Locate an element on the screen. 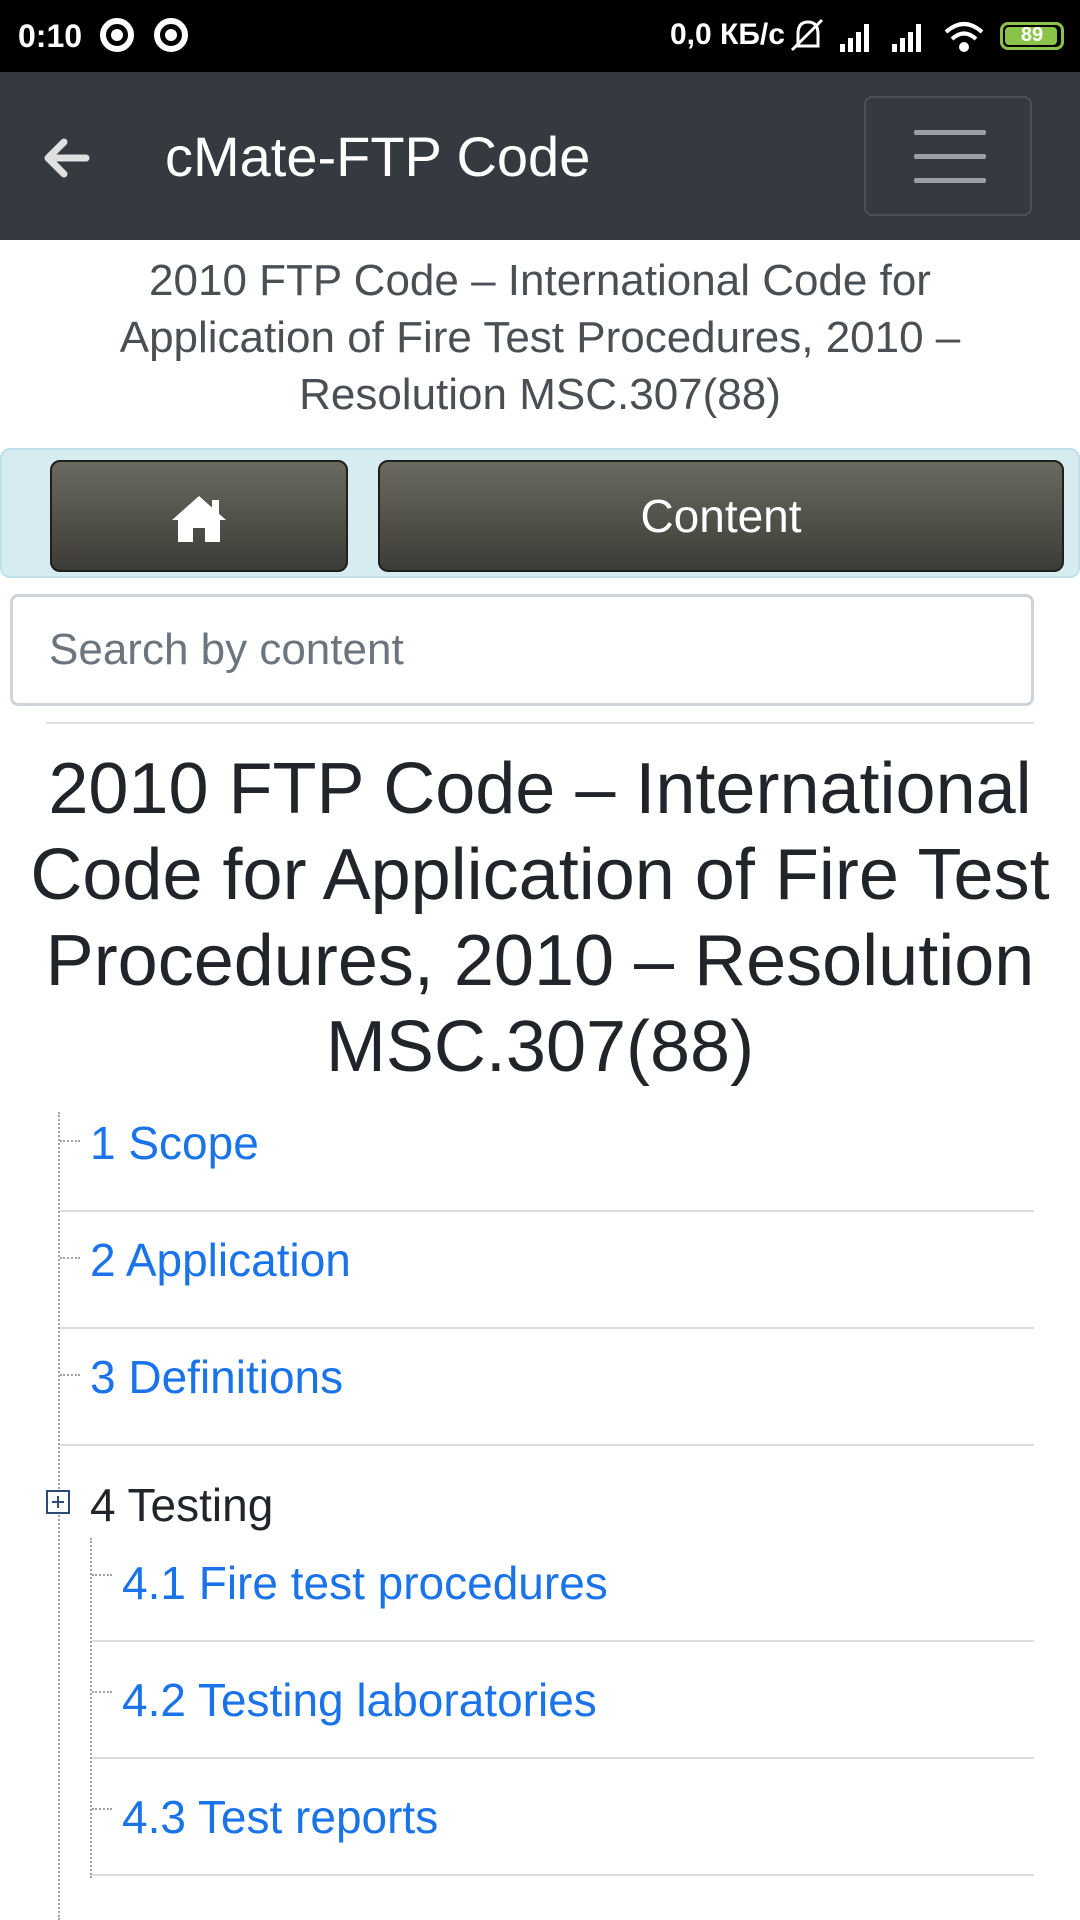  status-time: 0:10 is located at coordinates (50, 36).